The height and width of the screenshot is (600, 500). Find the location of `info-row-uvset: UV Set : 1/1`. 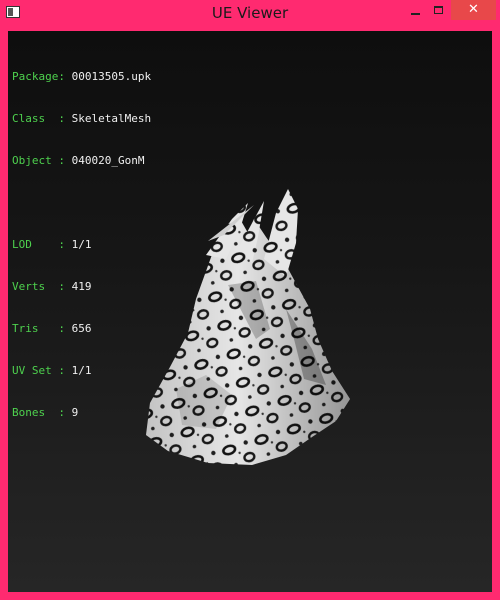

info-row-uvset: UV Set : 1/1 is located at coordinates (81, 371).